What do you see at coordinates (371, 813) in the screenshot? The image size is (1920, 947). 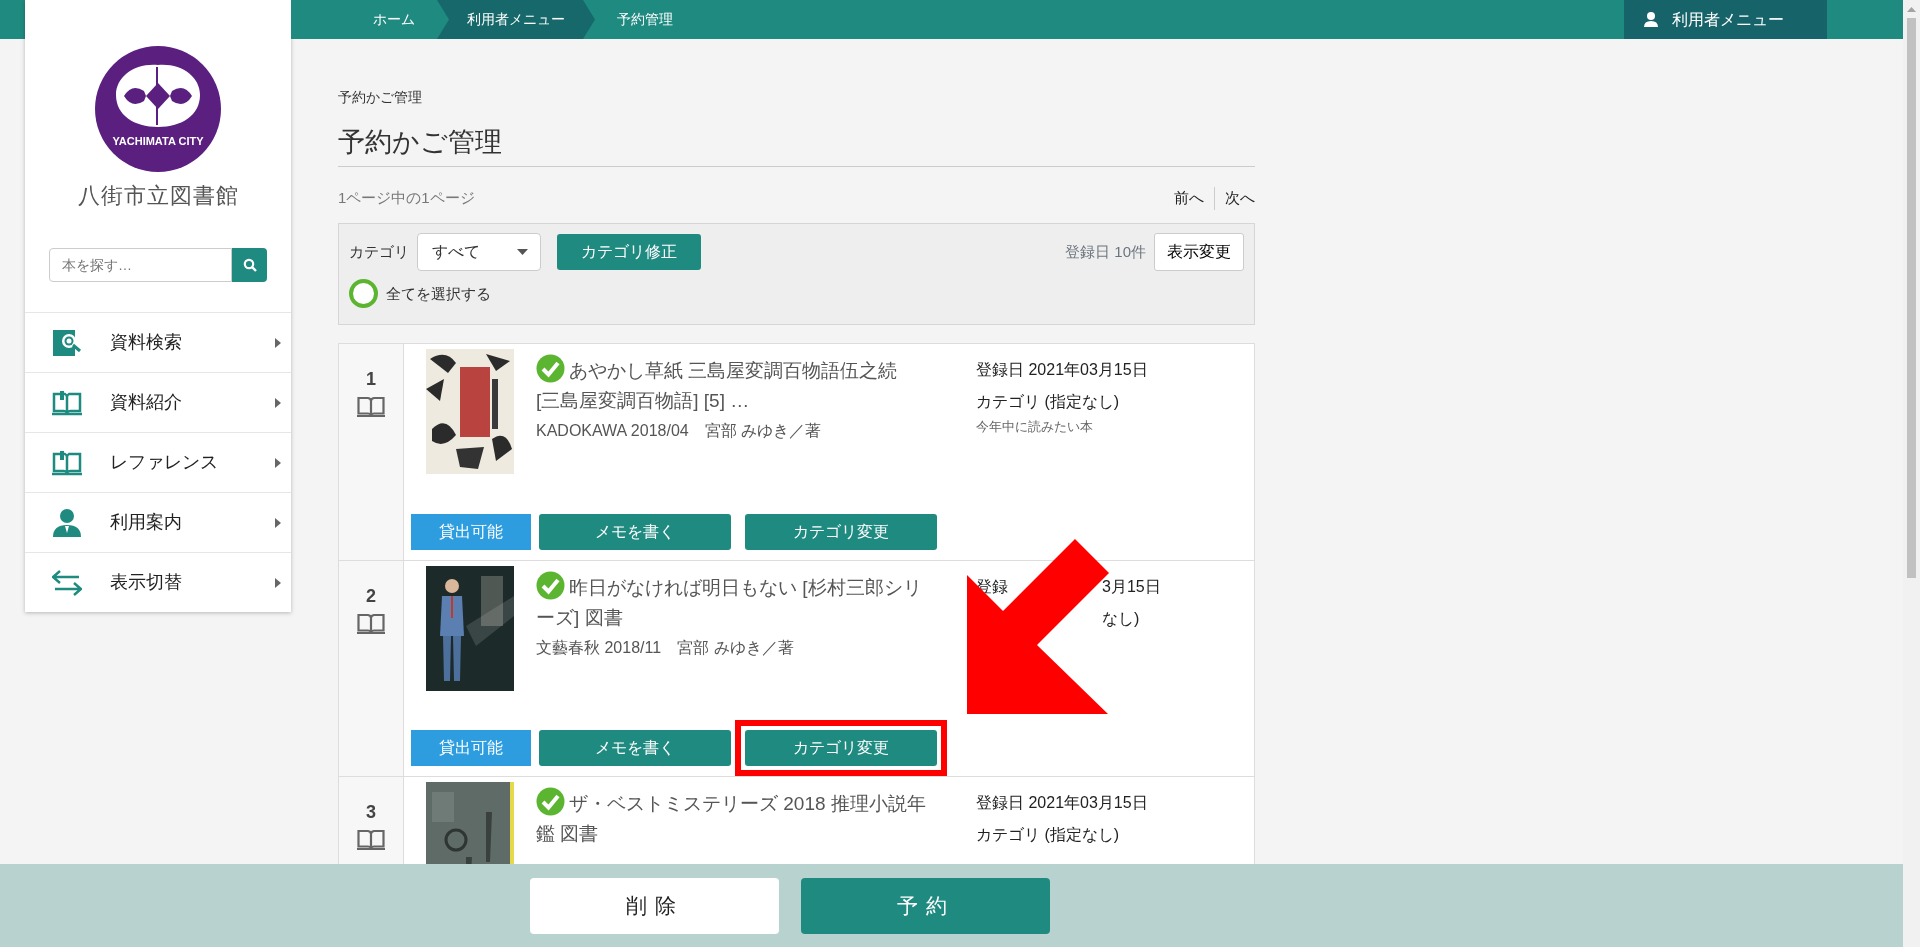 I see `item-number: 3` at bounding box center [371, 813].